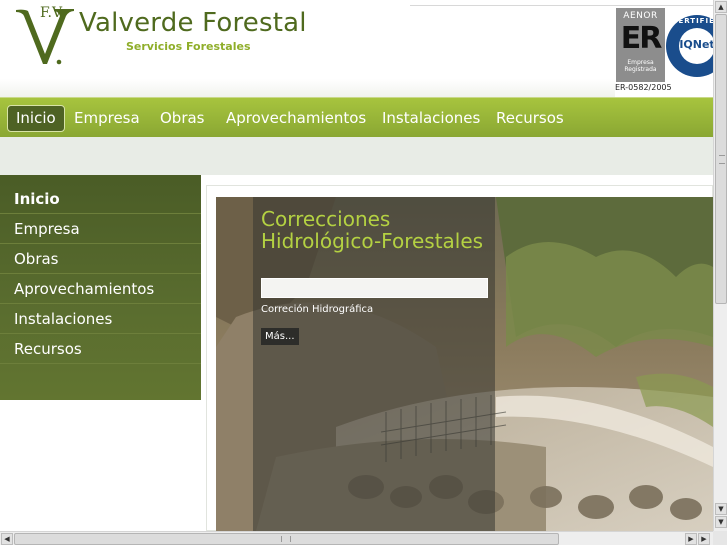 This screenshot has width=727, height=545. Describe the element at coordinates (100, 259) in the screenshot. I see `sidebar-item-obras: Obras` at that location.